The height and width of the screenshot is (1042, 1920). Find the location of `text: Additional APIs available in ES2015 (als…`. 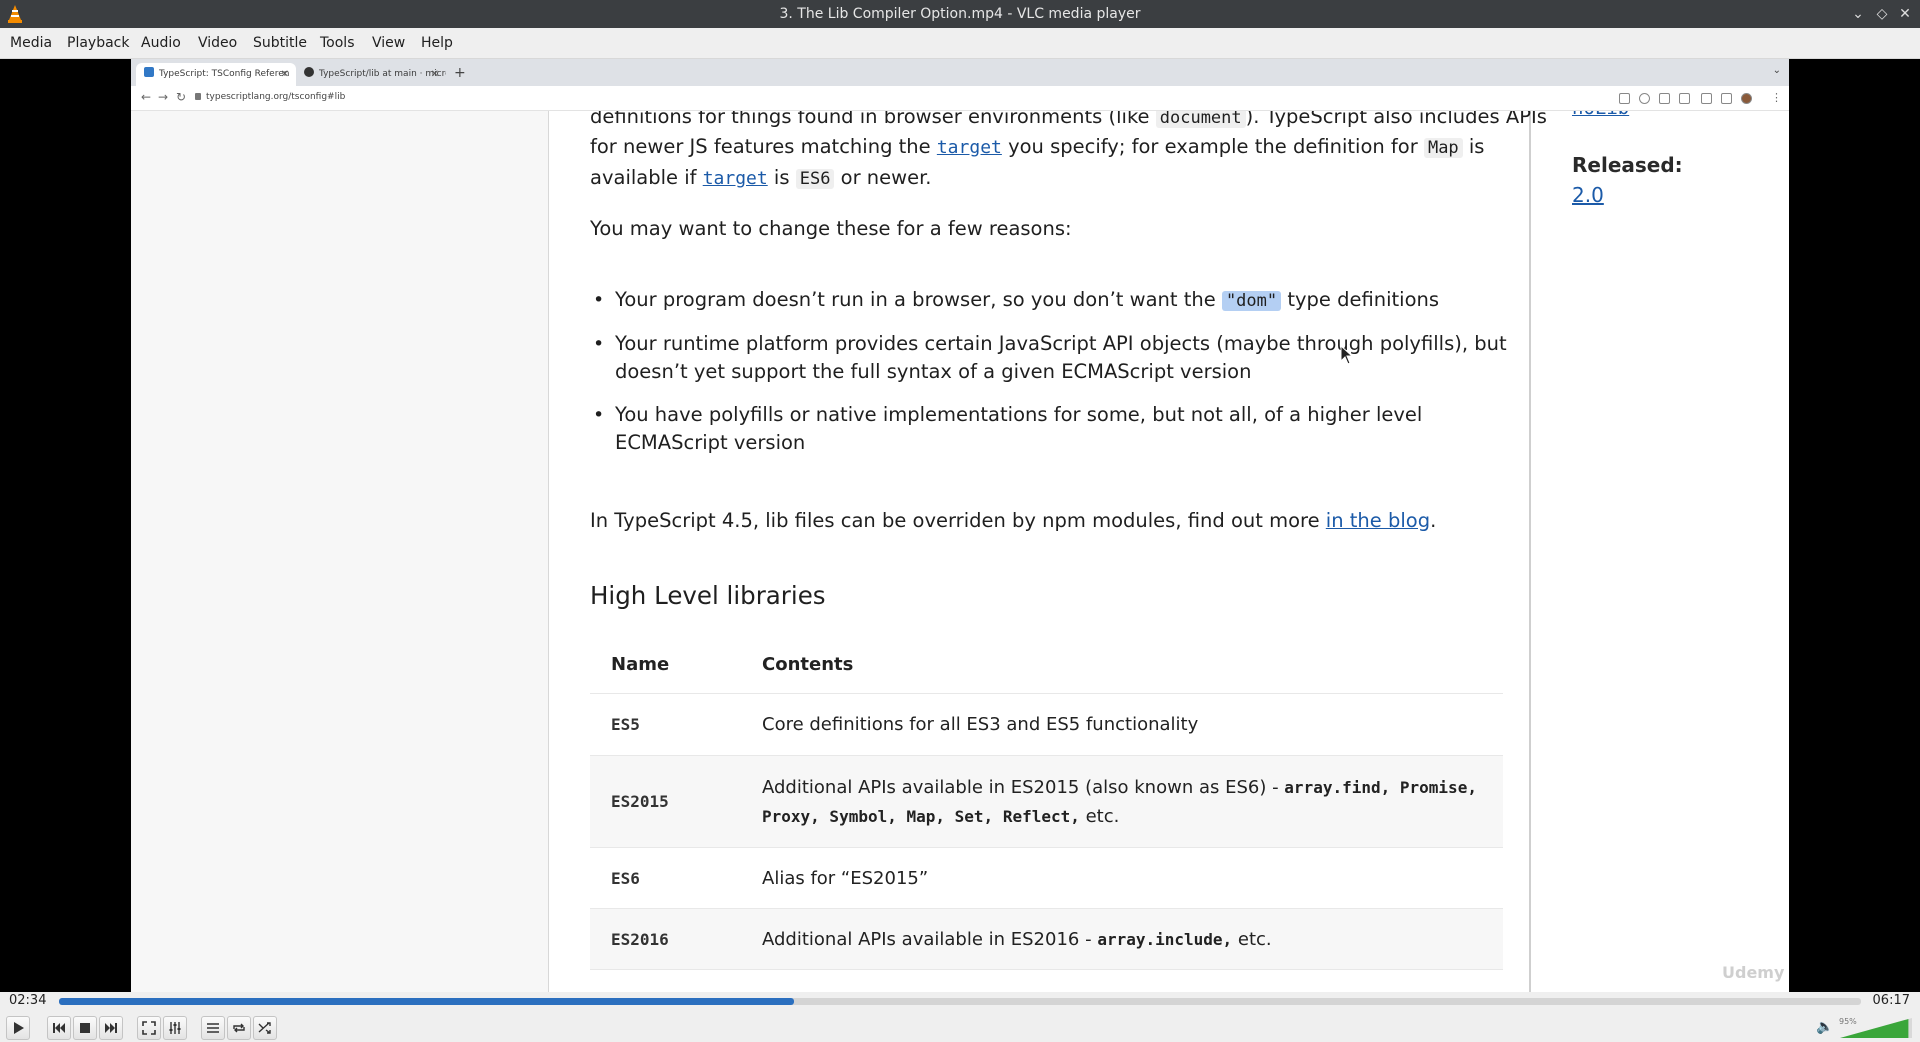

text: Additional APIs available in ES2015 (als… is located at coordinates (1023, 787).